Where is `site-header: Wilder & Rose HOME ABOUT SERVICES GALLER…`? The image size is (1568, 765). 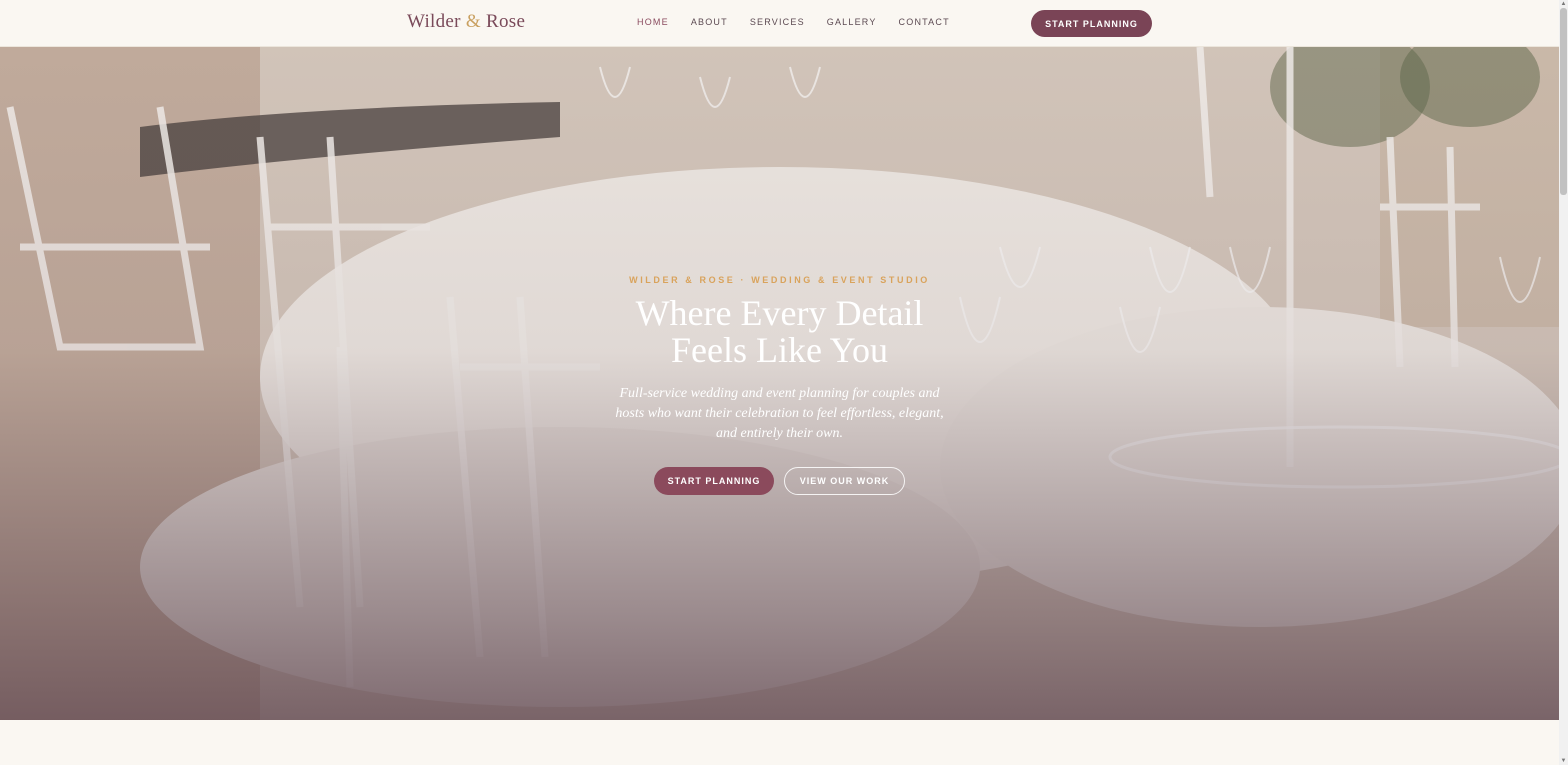 site-header: Wilder & Rose HOME ABOUT SERVICES GALLER… is located at coordinates (779, 23).